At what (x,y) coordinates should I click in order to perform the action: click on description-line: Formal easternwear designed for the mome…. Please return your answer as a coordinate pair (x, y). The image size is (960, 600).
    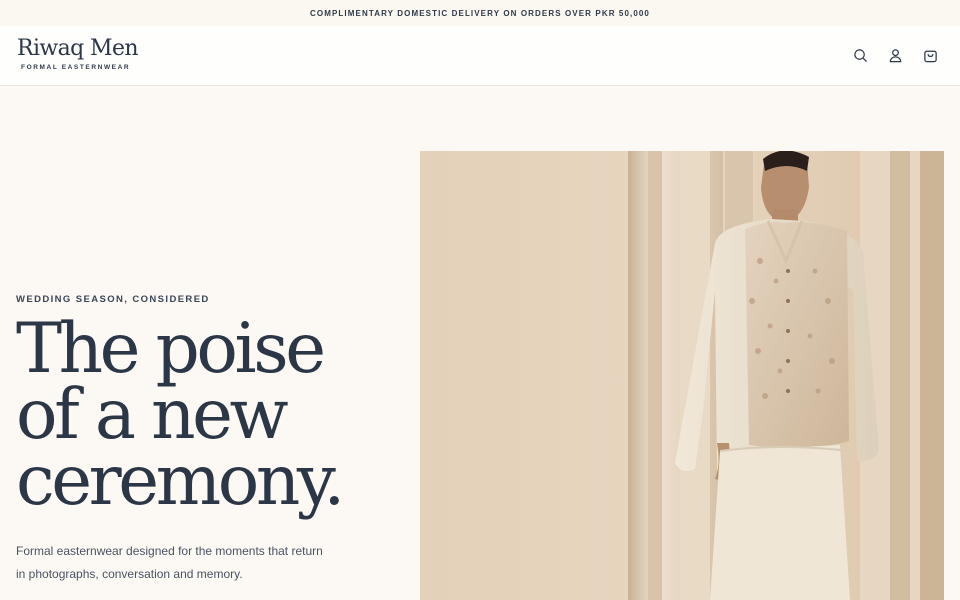
    Looking at the image, I should click on (169, 551).